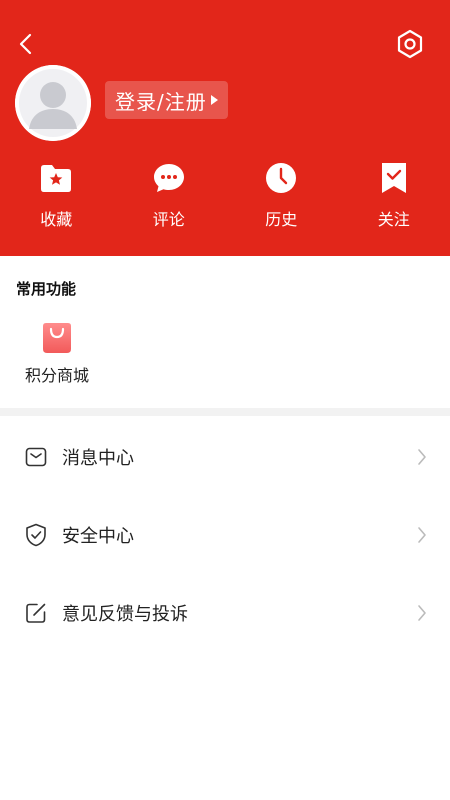  I want to click on edit-square-icon, so click(36, 613).